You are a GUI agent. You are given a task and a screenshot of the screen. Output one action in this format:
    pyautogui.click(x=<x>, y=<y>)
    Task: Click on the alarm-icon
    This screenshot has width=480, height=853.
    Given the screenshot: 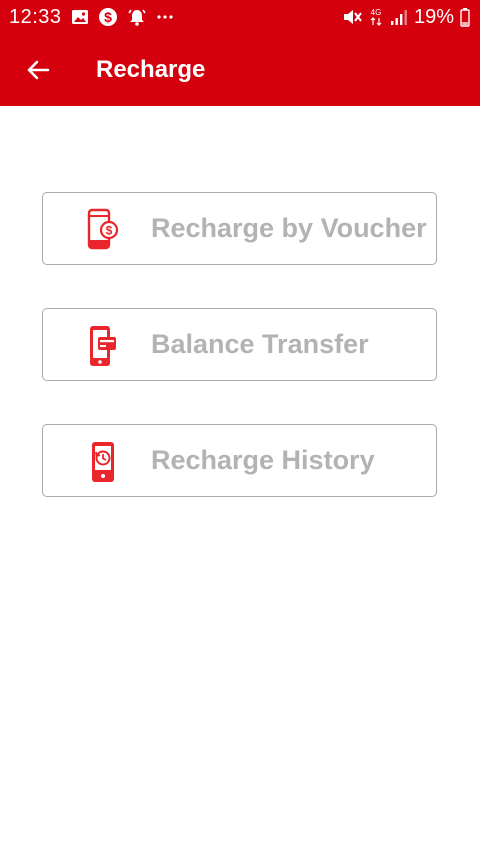 What is the action you would take?
    pyautogui.click(x=137, y=17)
    